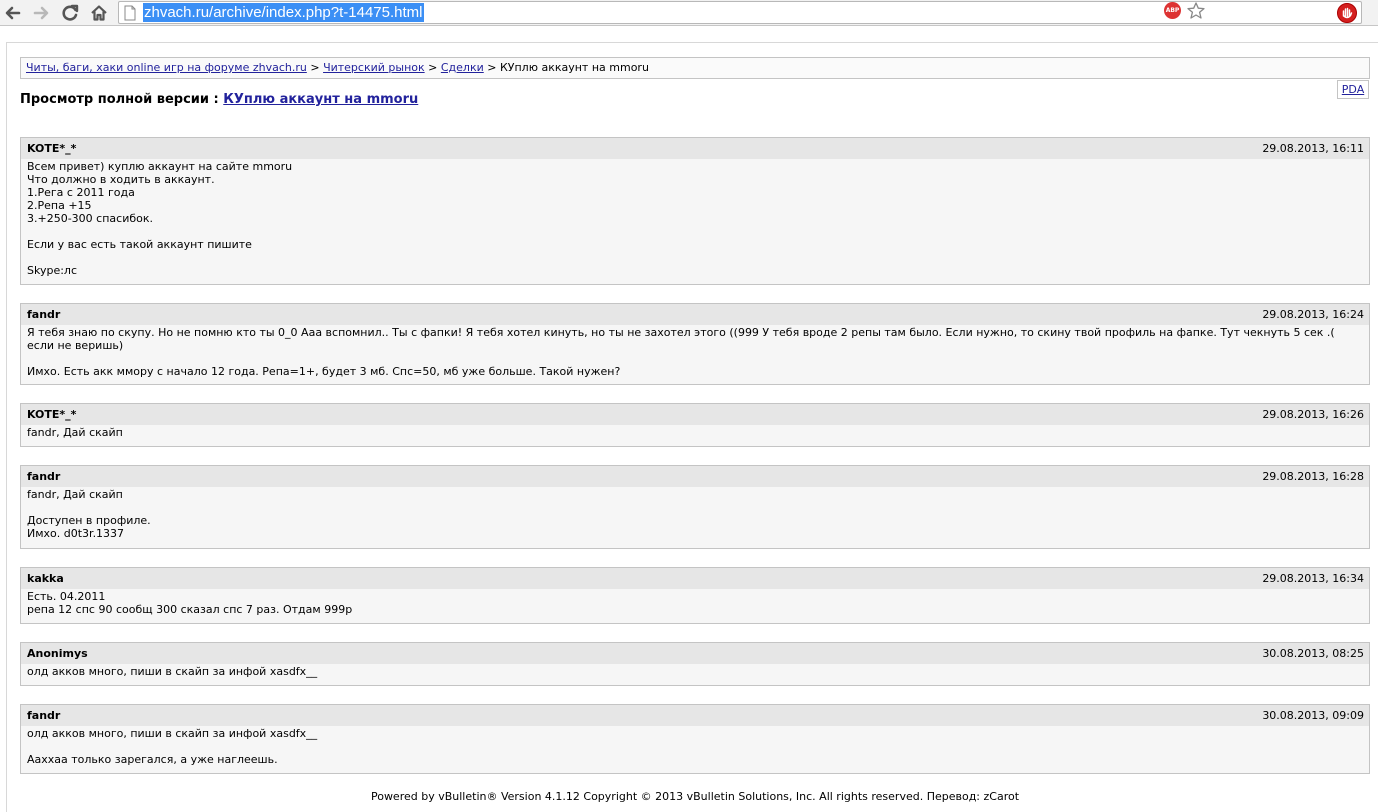 Image resolution: width=1378 pixels, height=812 pixels. Describe the element at coordinates (122, 99) in the screenshot. I see `page-title-prefix: Просмотр полной версии :` at that location.